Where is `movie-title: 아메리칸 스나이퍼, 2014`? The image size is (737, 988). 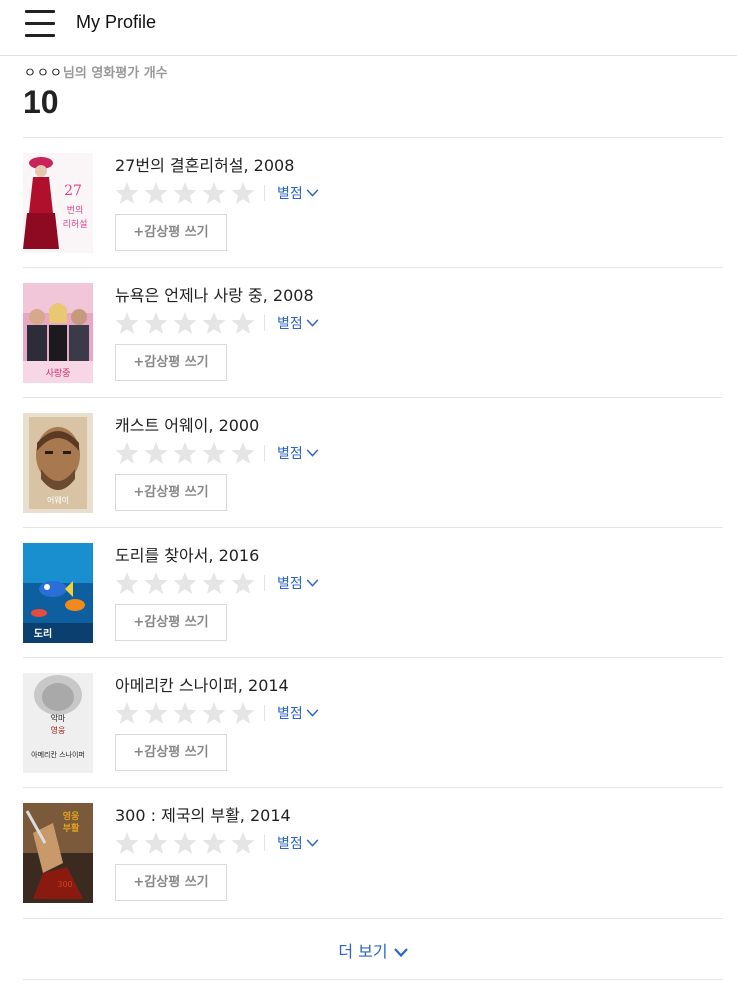
movie-title: 아메리칸 스나이퍼, 2014 is located at coordinates (202, 684).